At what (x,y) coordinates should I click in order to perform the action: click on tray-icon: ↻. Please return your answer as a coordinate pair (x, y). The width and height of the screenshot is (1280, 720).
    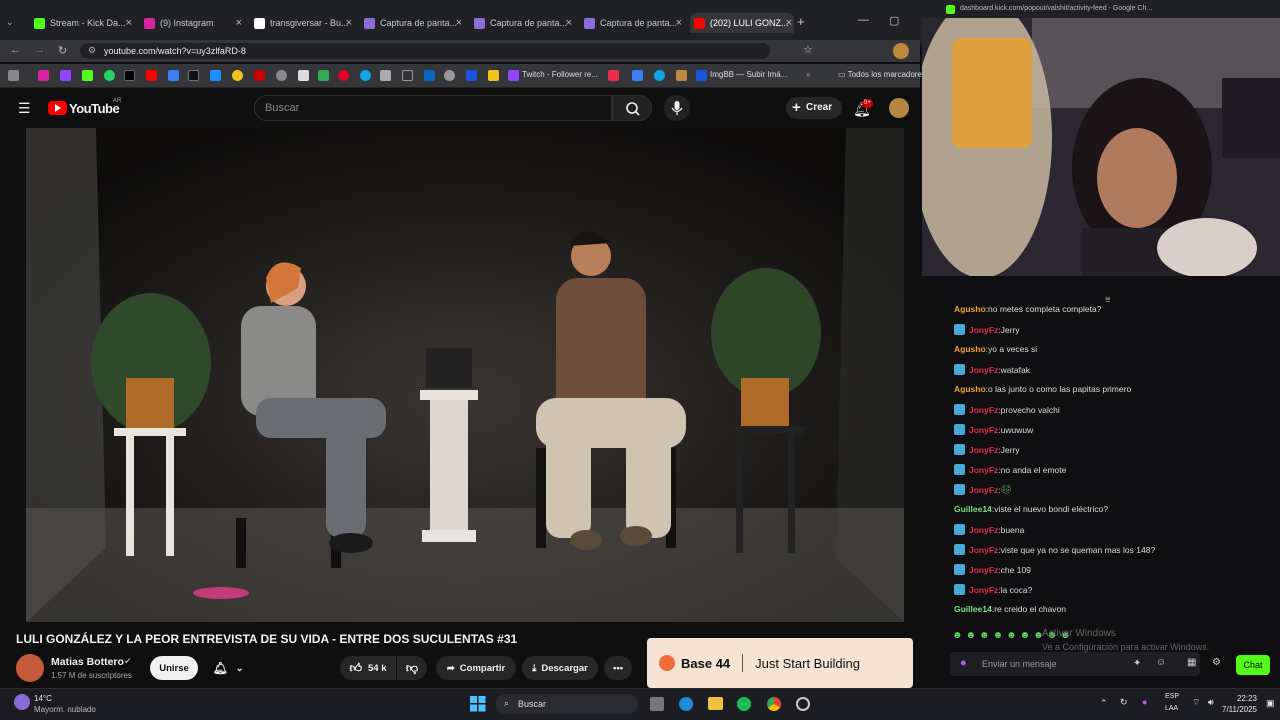
    Looking at the image, I should click on (1124, 702).